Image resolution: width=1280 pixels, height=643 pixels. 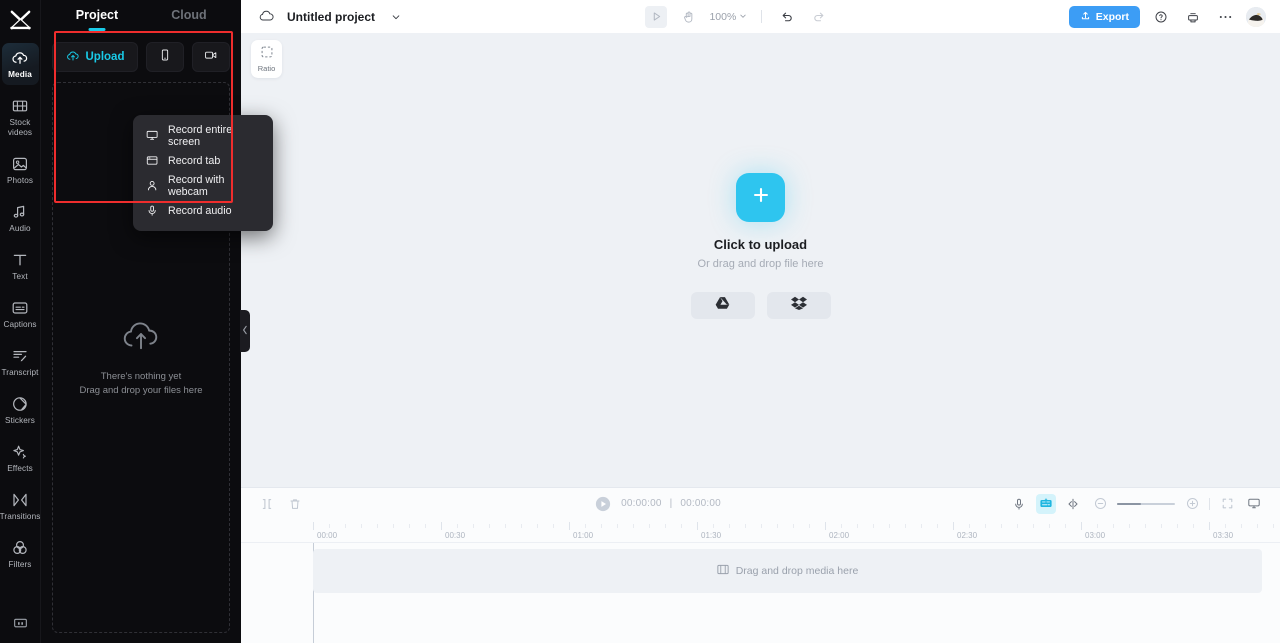 I want to click on play-circle-icon, so click(x=603, y=504).